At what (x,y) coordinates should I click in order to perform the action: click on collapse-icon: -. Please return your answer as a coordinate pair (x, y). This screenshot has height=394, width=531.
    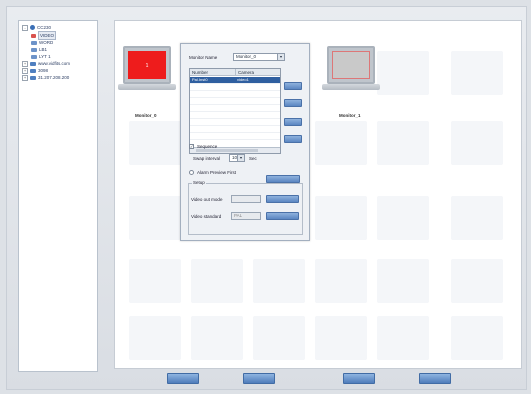
    Looking at the image, I should click on (25, 27).